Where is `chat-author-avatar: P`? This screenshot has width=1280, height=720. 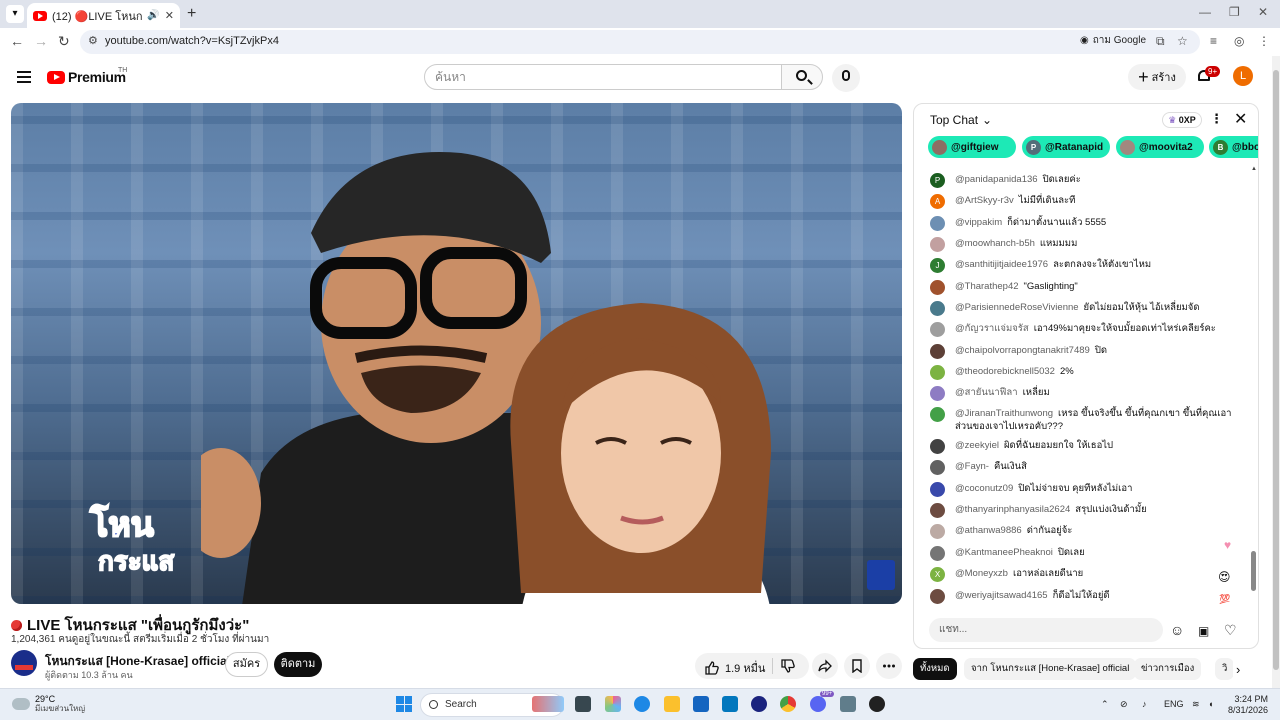 chat-author-avatar: P is located at coordinates (937, 180).